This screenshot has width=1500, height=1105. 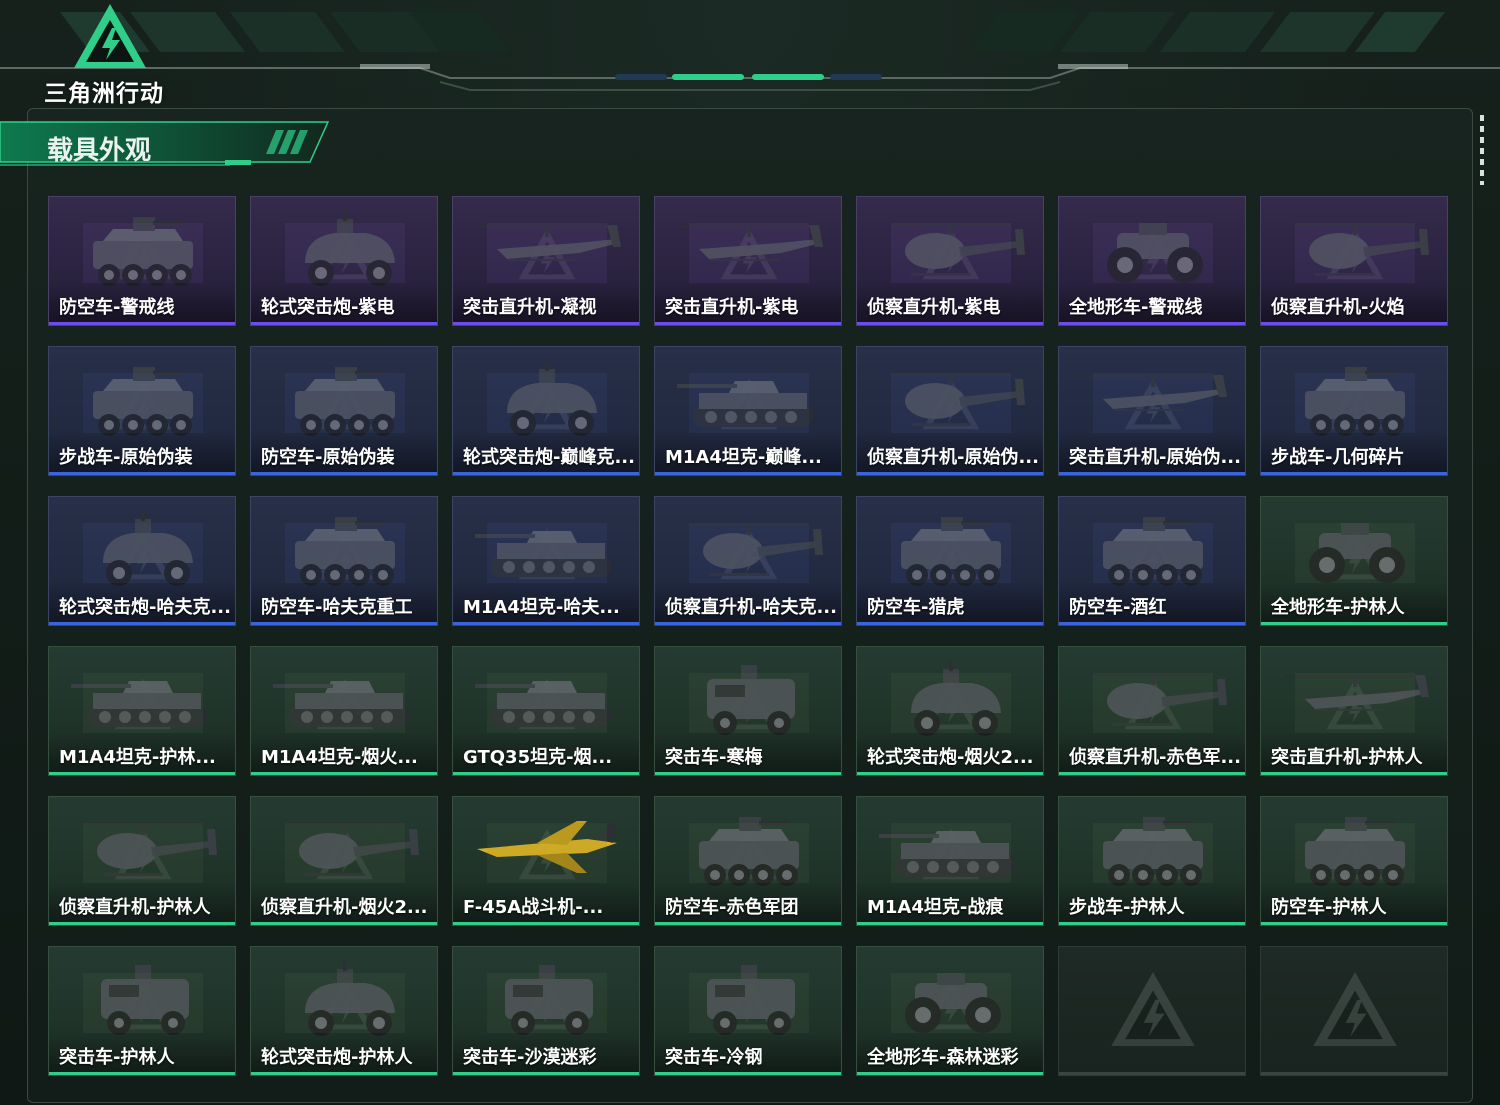 What do you see at coordinates (732, 307) in the screenshot?
I see `vehicle-name: 突击直升机-紫电` at bounding box center [732, 307].